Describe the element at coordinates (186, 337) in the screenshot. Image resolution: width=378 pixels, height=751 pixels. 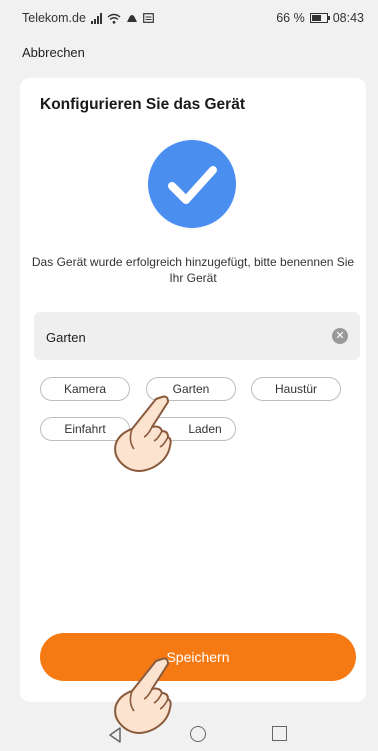
I see `device-name-input` at that location.